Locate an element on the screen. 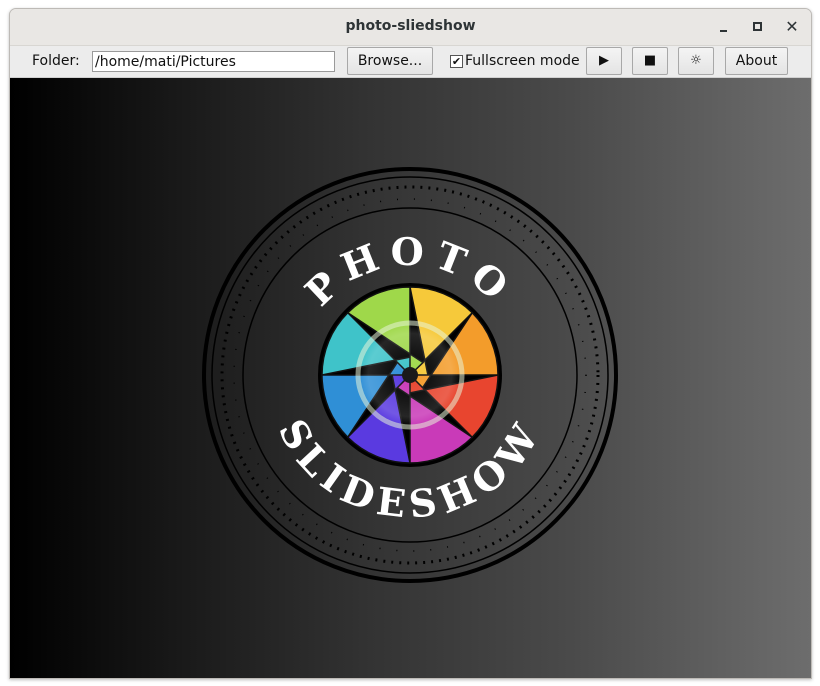 This screenshot has height=686, width=820. settings-button: ☼ is located at coordinates (696, 61).